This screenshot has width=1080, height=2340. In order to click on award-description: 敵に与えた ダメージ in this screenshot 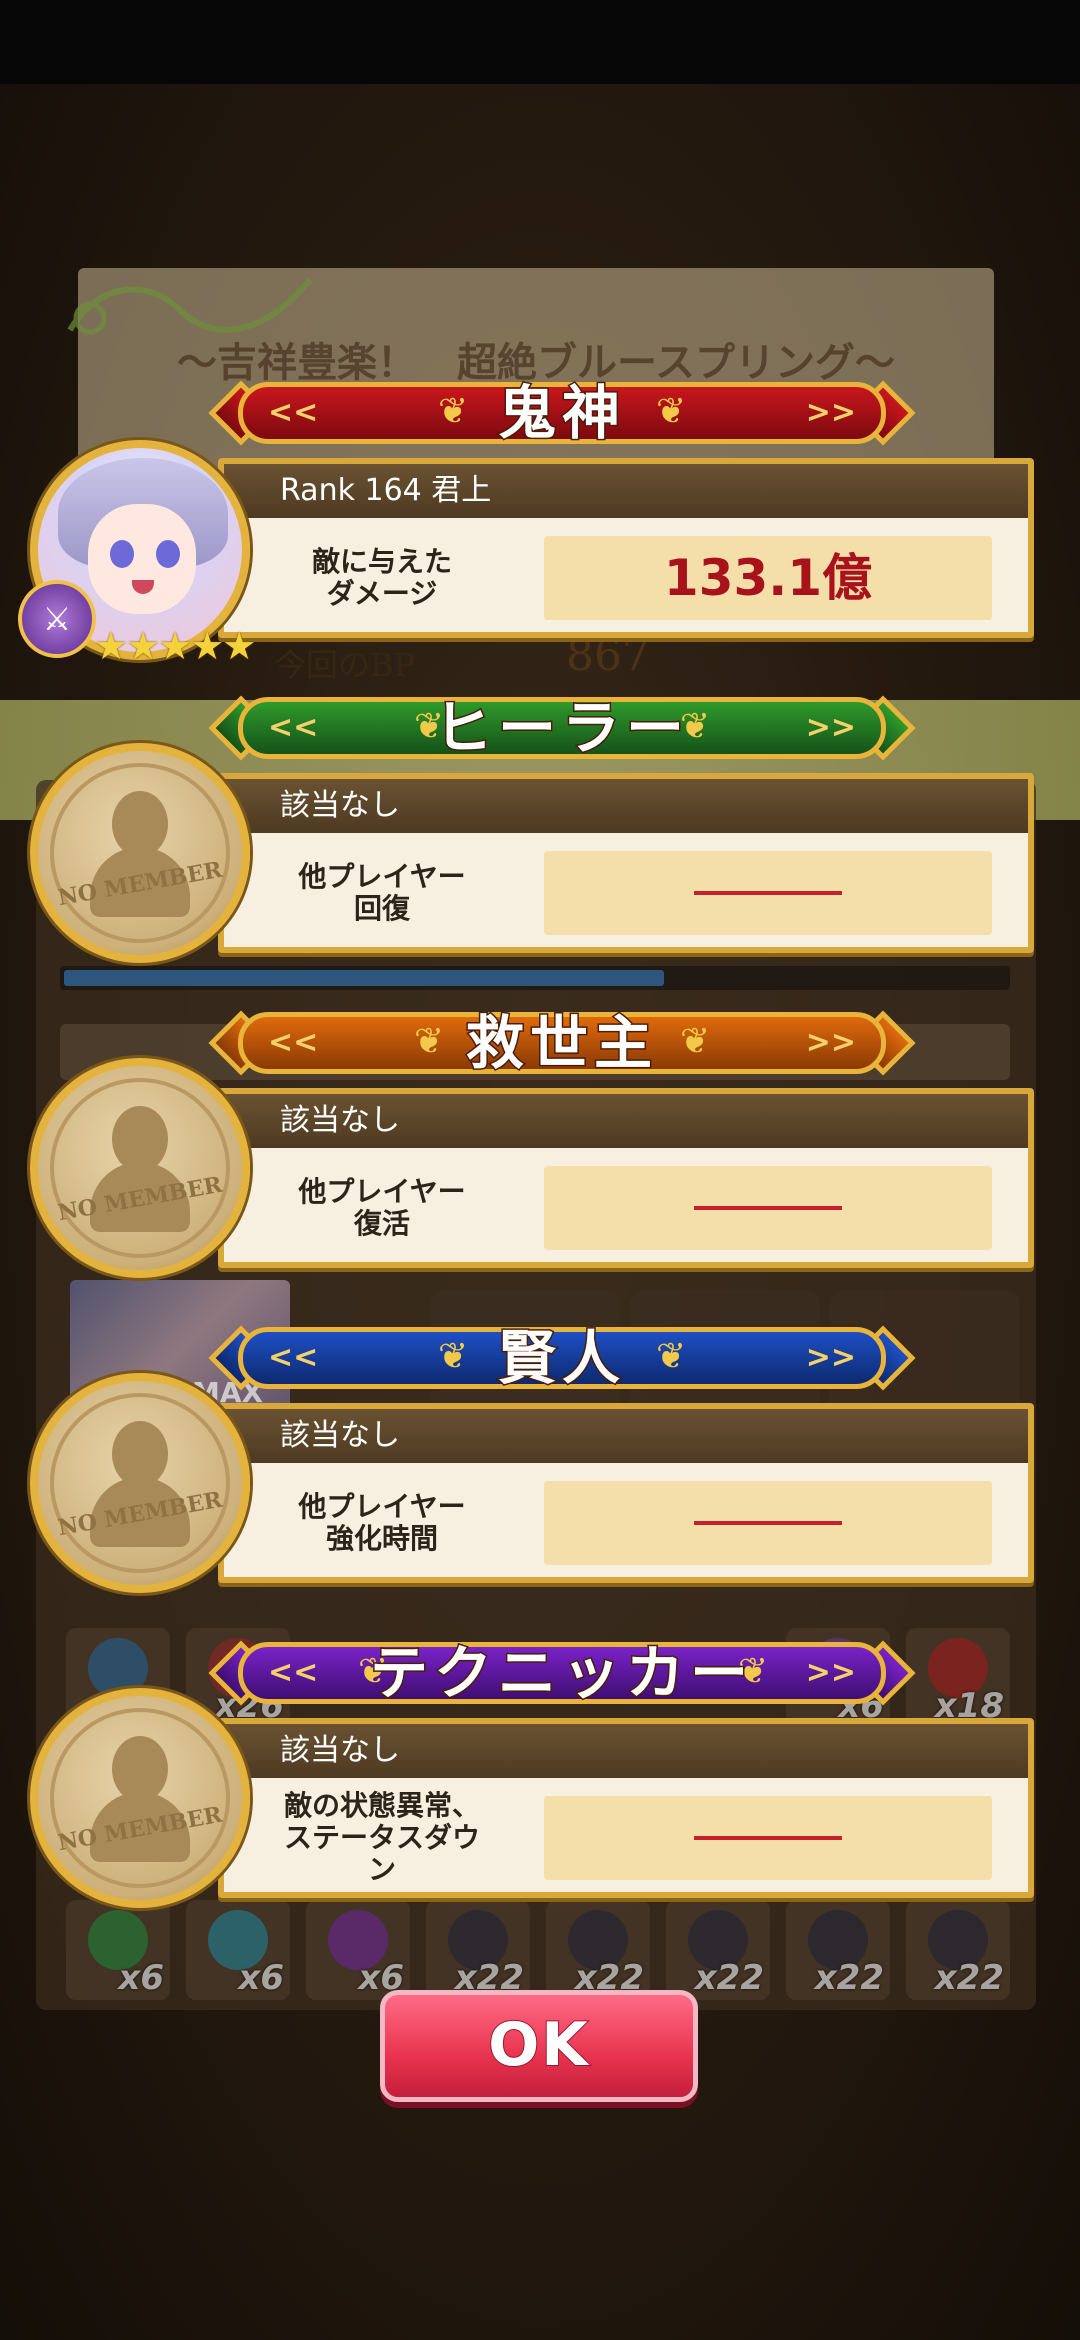, I will do `click(381, 577)`.